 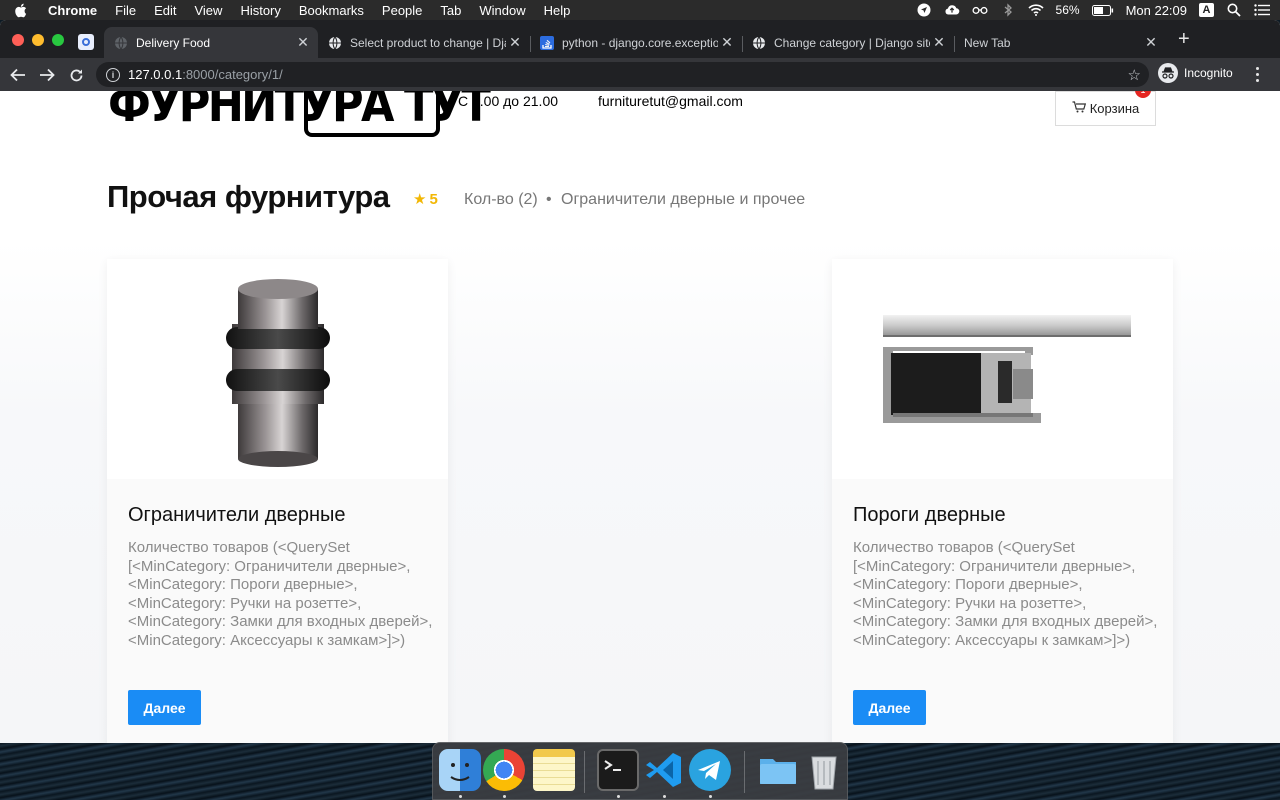 I want to click on menu-history: History, so click(x=260, y=10).